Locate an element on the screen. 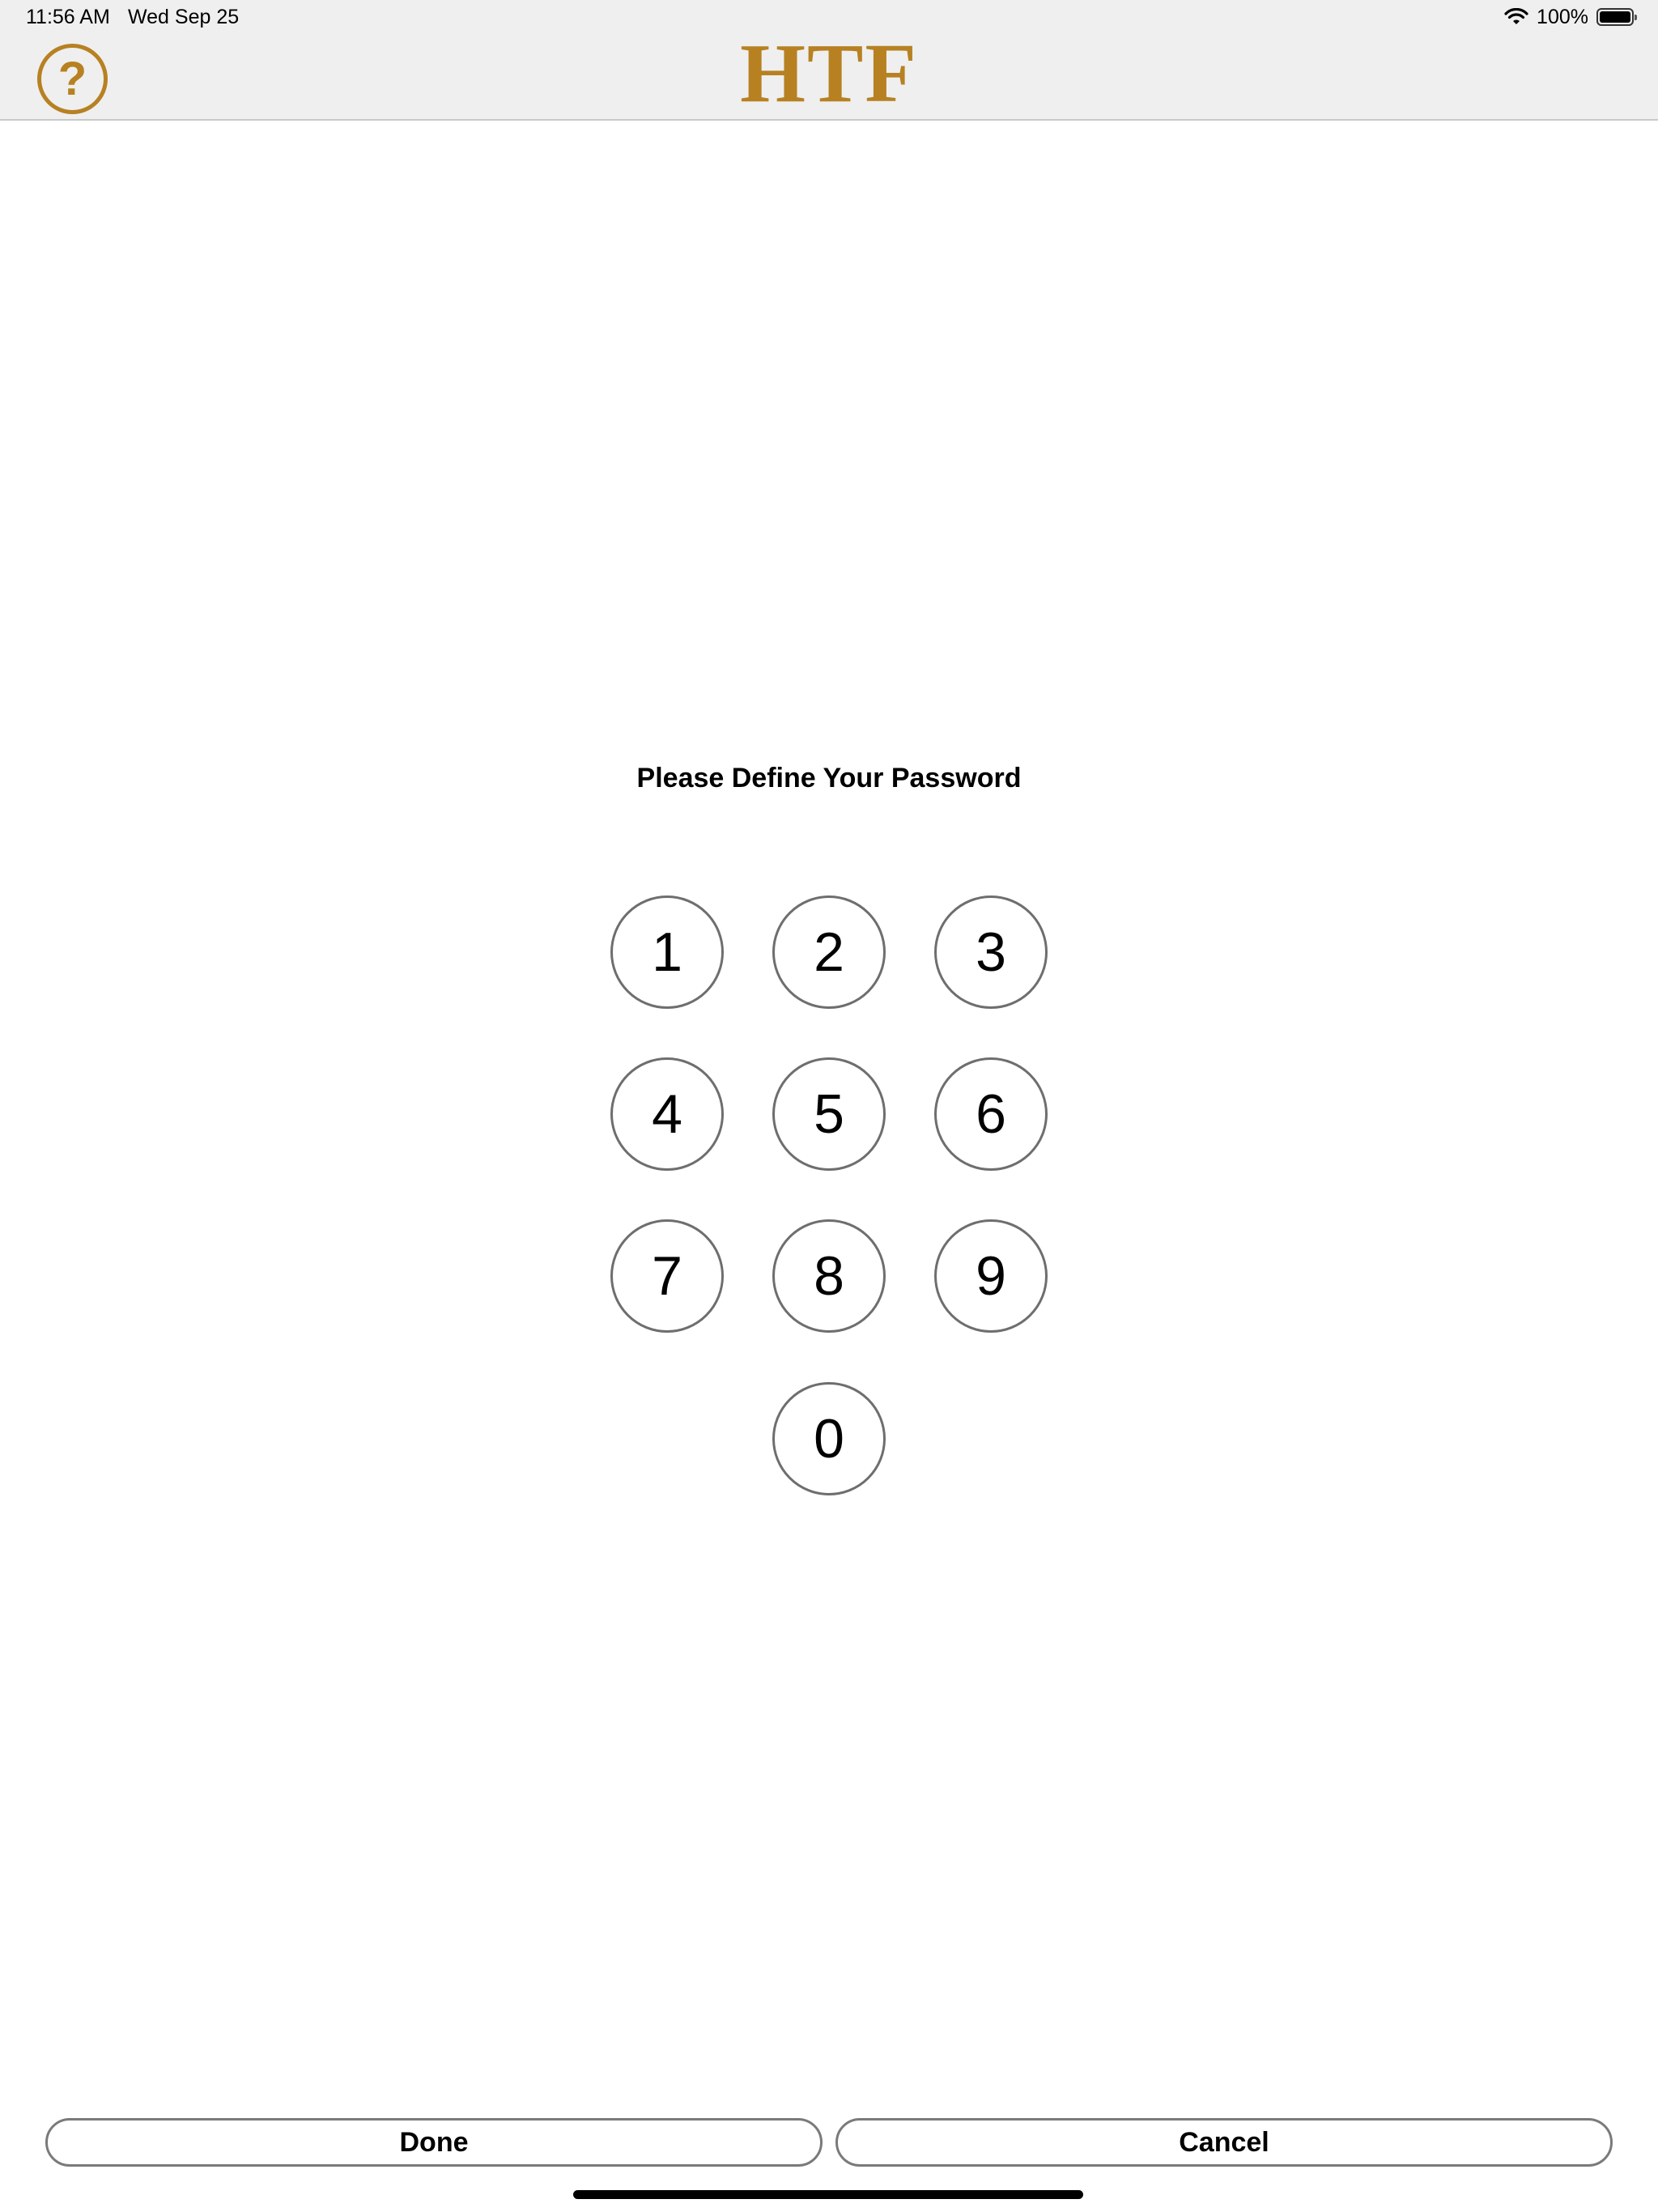 The width and height of the screenshot is (1658, 2212). cancel-button: Cancel is located at coordinates (1224, 2143).